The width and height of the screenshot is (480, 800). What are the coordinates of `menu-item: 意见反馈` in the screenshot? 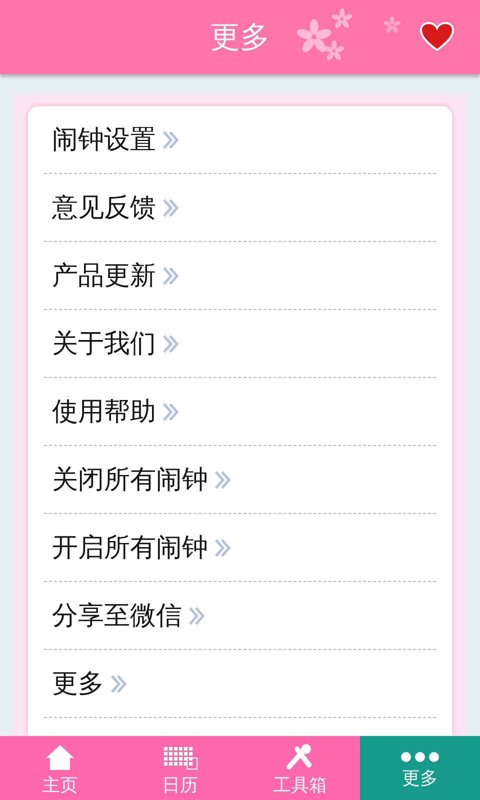 It's located at (240, 208).